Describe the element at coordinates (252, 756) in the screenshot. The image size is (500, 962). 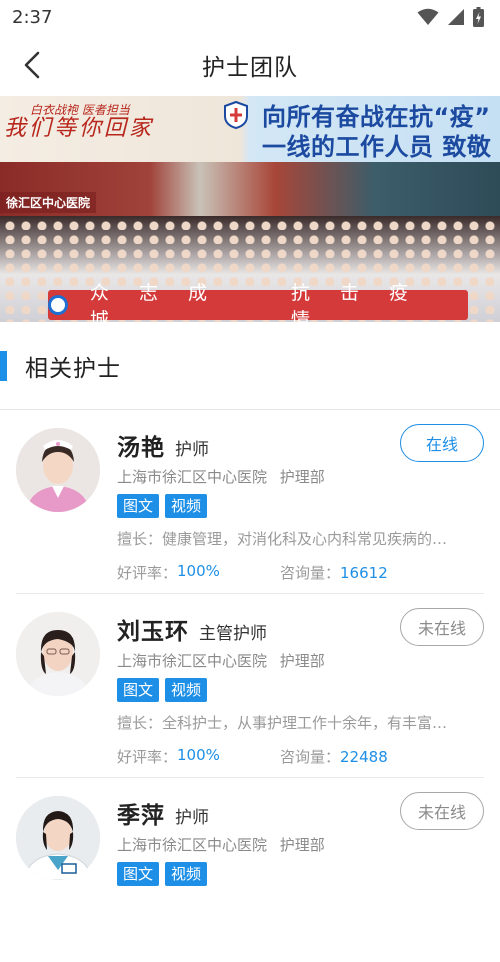
I see `nurse-stats: 好评率： 100% 咨询量：22488` at that location.